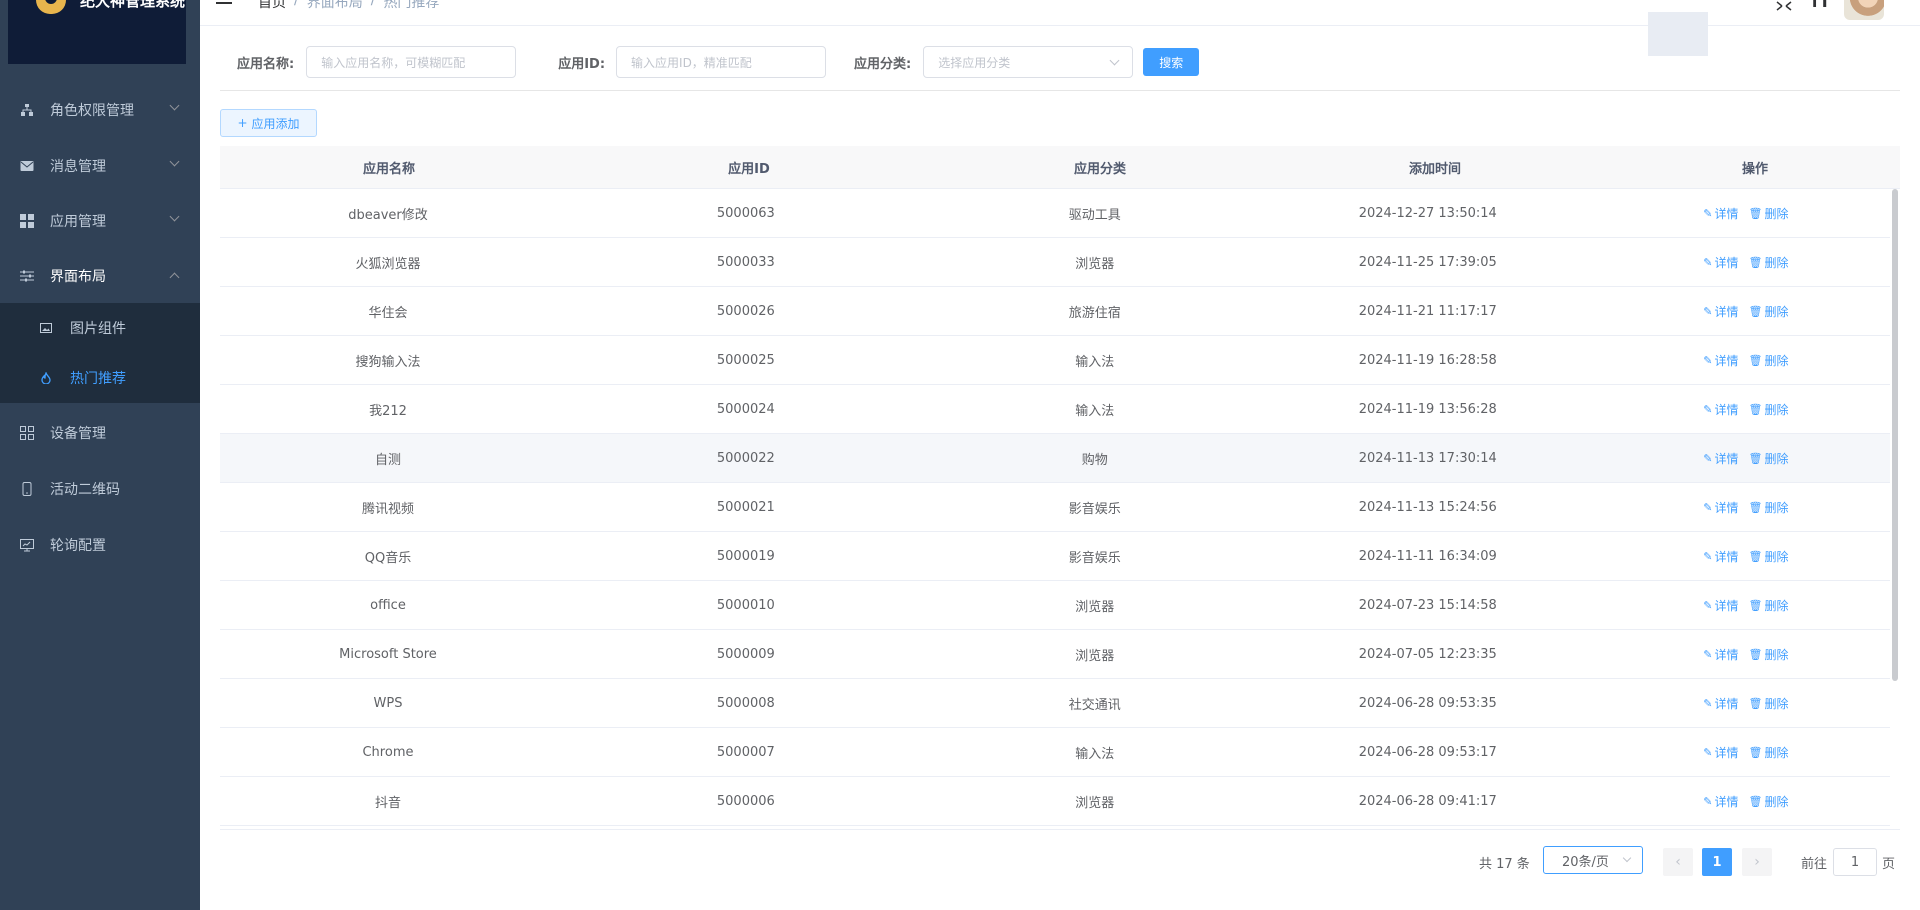  I want to click on cell-app-name: 腾讯视频, so click(387, 509).